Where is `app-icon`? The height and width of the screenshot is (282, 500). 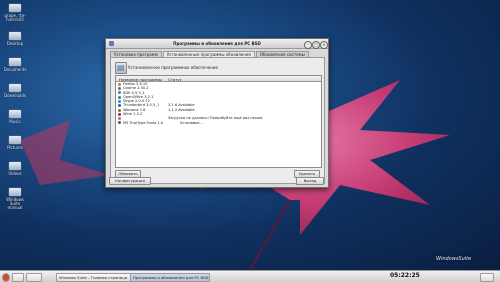 app-icon is located at coordinates (119, 123).